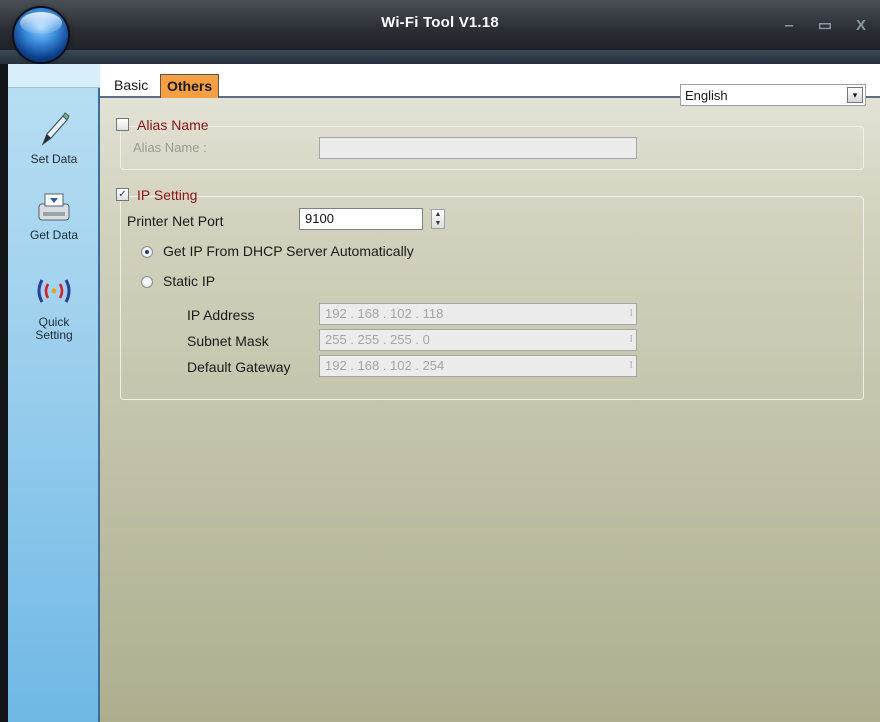 The height and width of the screenshot is (722, 880). Describe the element at coordinates (170, 147) in the screenshot. I see `alias-name-label: Alias Name :` at that location.